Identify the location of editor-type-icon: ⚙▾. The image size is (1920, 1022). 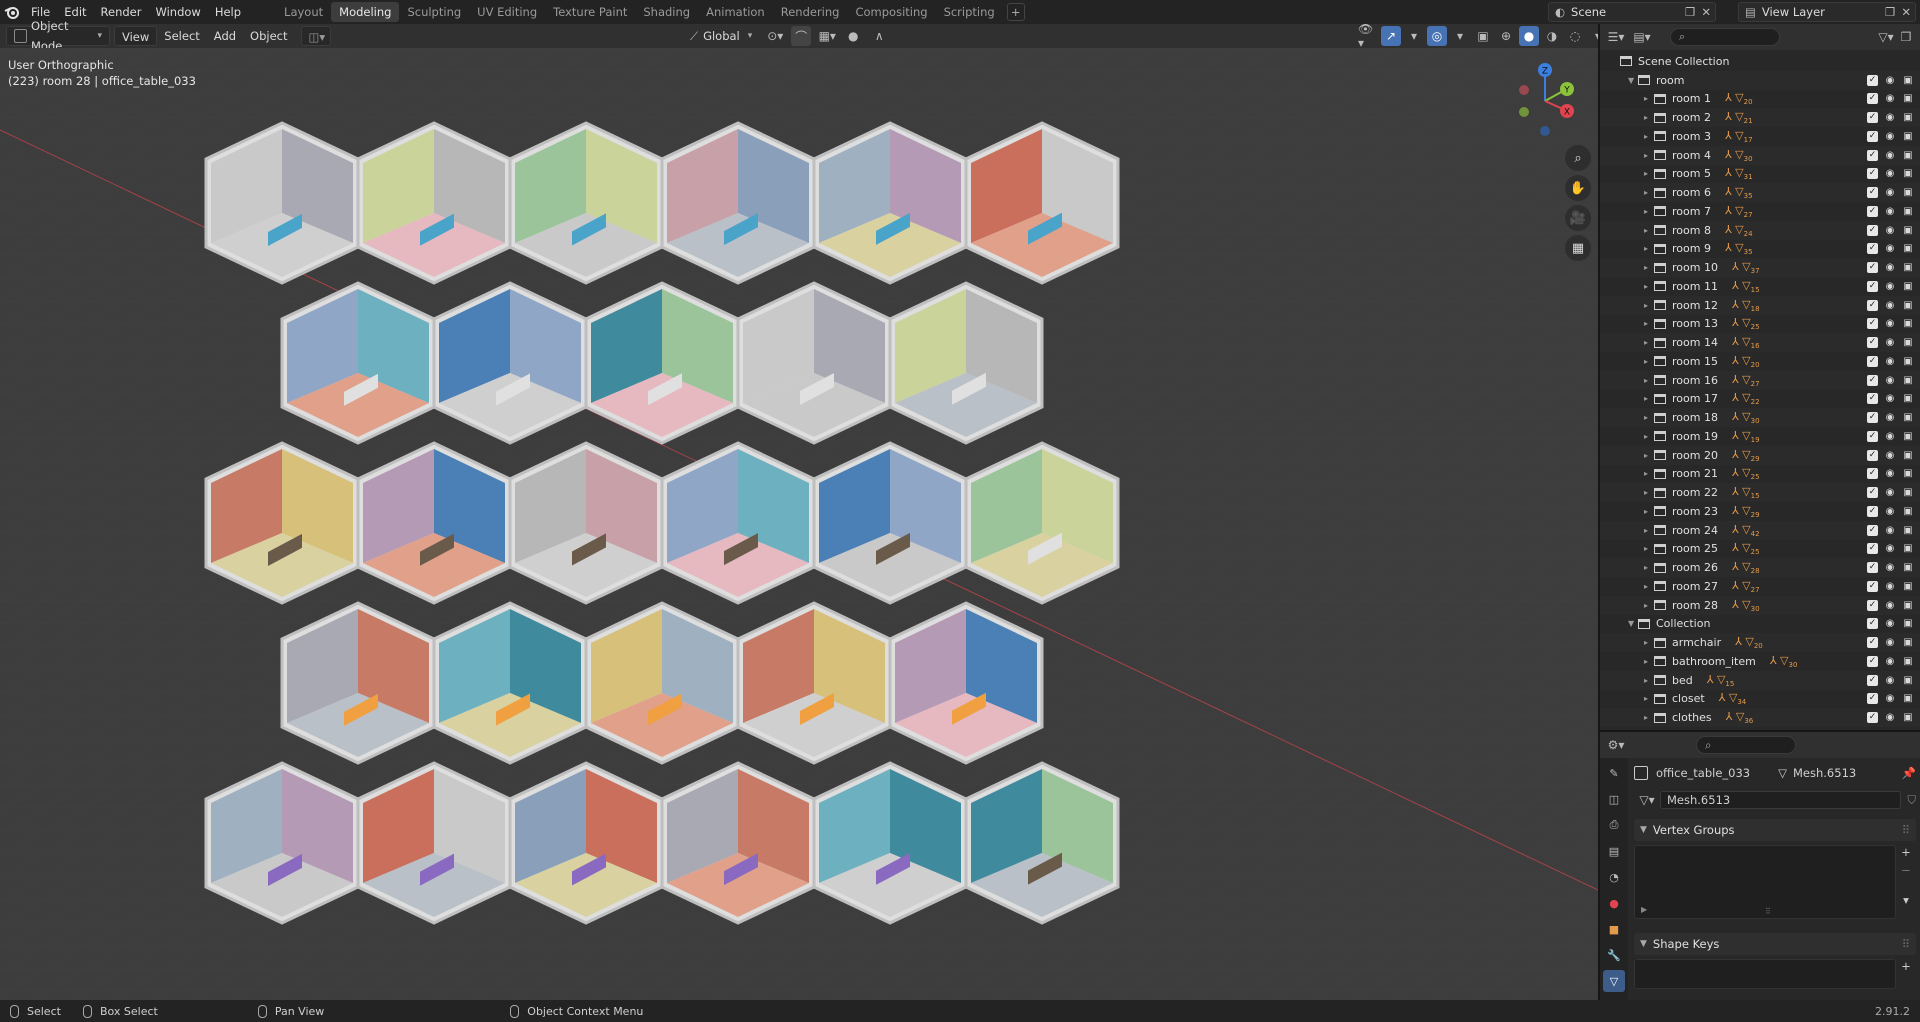
(1616, 745).